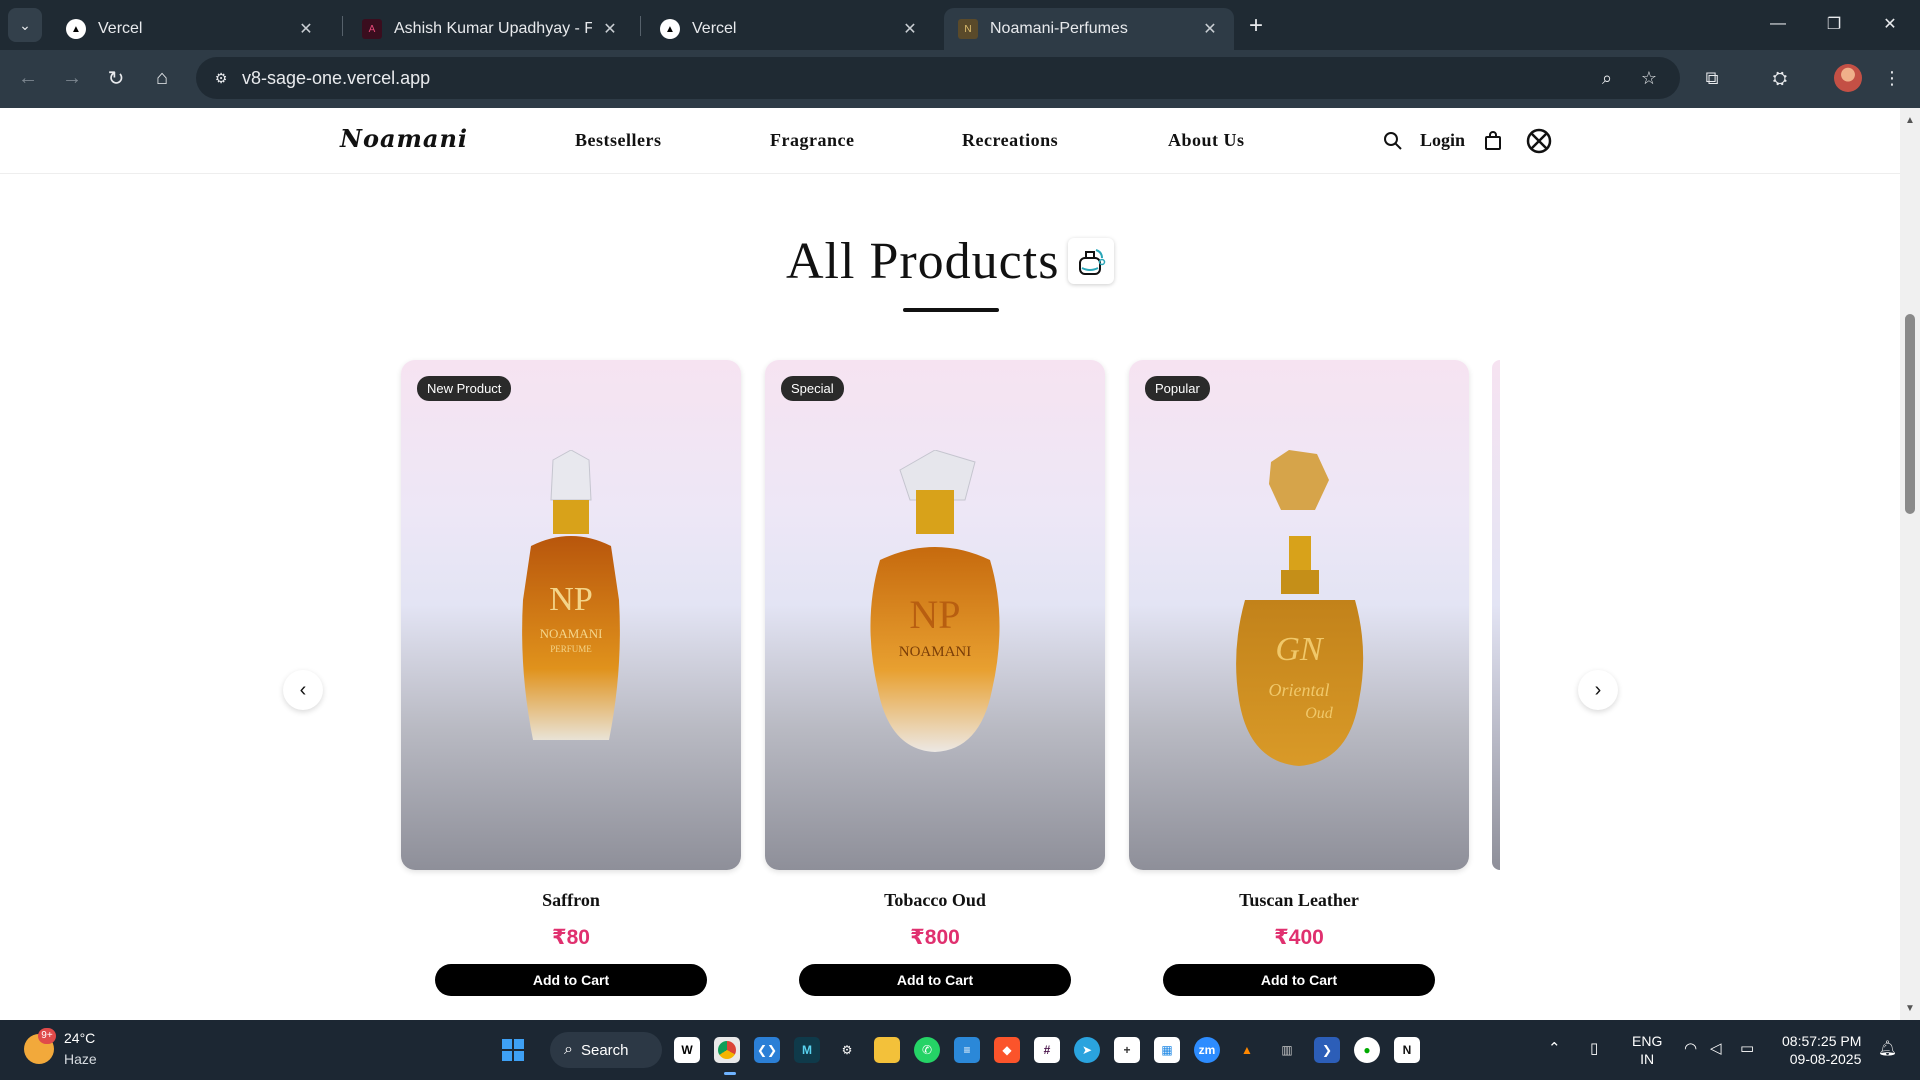 The image size is (1920, 1080). Describe the element at coordinates (1007, 1050) in the screenshot. I see `brave-app-icon: ◆` at that location.